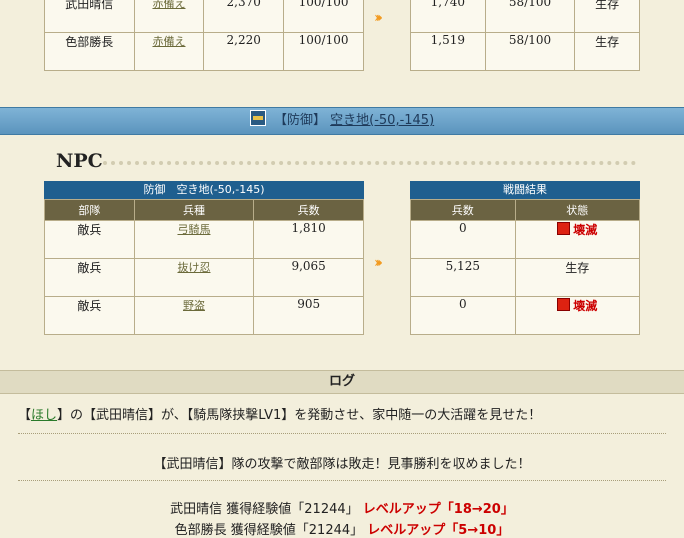 The image size is (684, 538). Describe the element at coordinates (204, 277) in the screenshot. I see `table-row: 敵兵 抜け忍 9,065` at that location.